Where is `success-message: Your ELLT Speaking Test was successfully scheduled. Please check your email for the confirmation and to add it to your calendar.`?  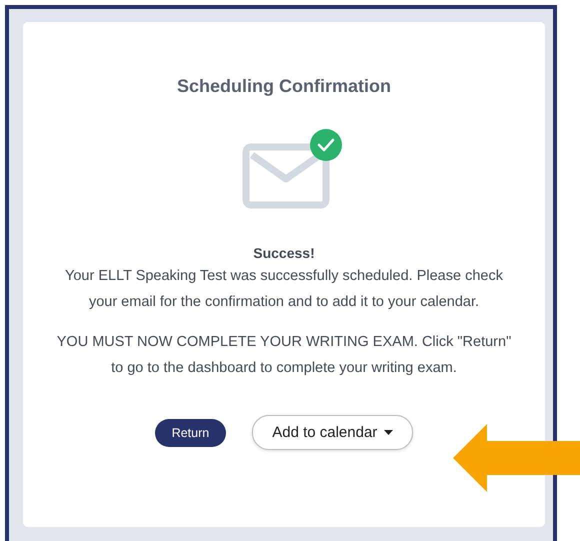 success-message: Your ELLT Speaking Test was successfully scheduled. Please check your email for the confirmation and to add it to your calendar. is located at coordinates (284, 289).